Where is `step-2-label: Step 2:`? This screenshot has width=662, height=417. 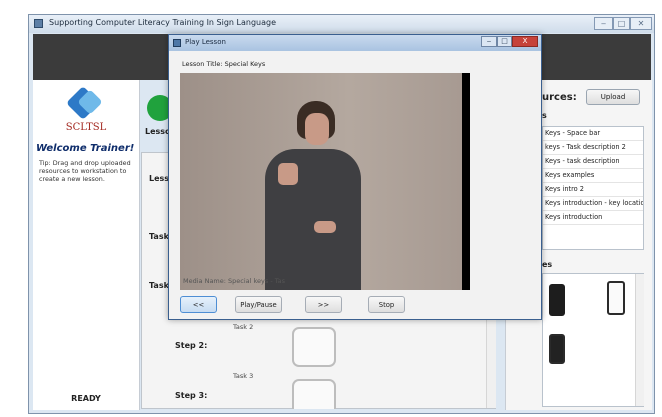 step-2-label: Step 2: is located at coordinates (191, 345).